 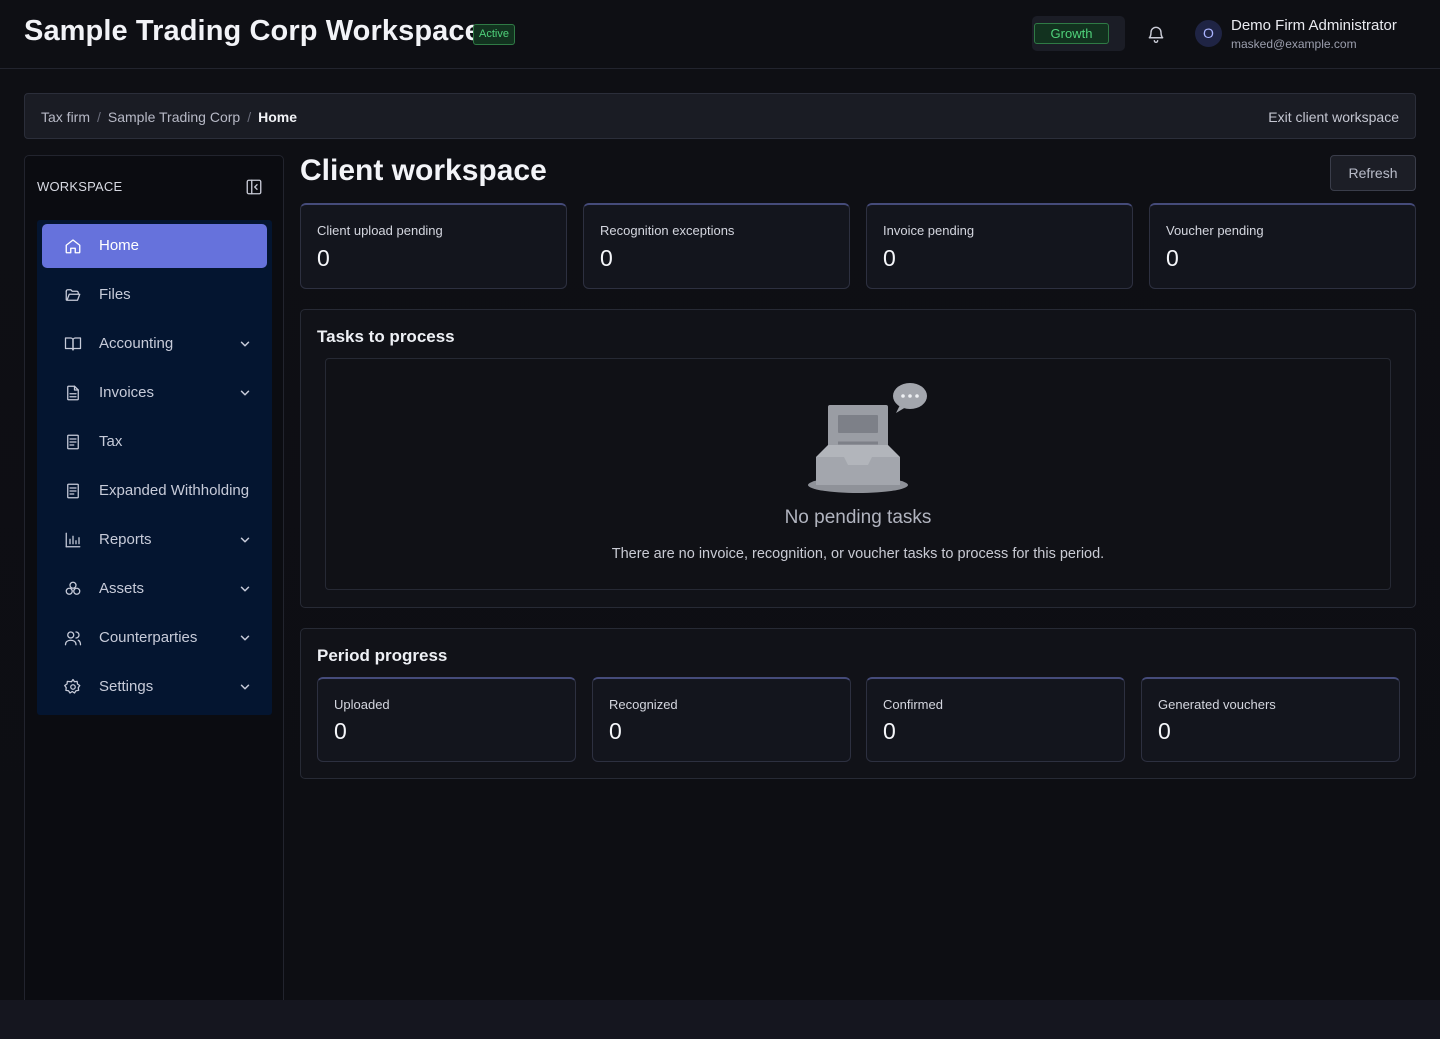 I want to click on book-open-icon, so click(x=73, y=344).